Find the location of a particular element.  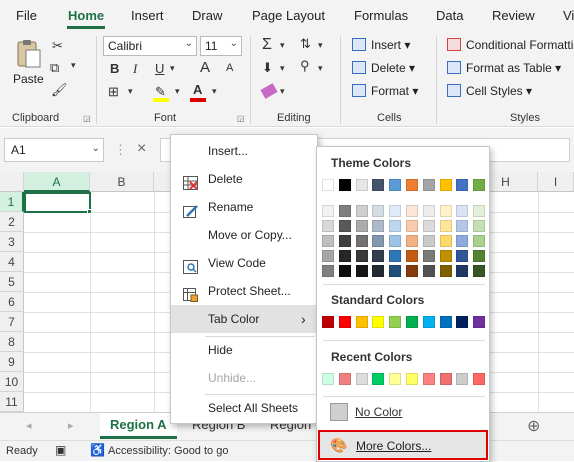

insert-cells-button: Insert ▾ is located at coordinates (381, 45).